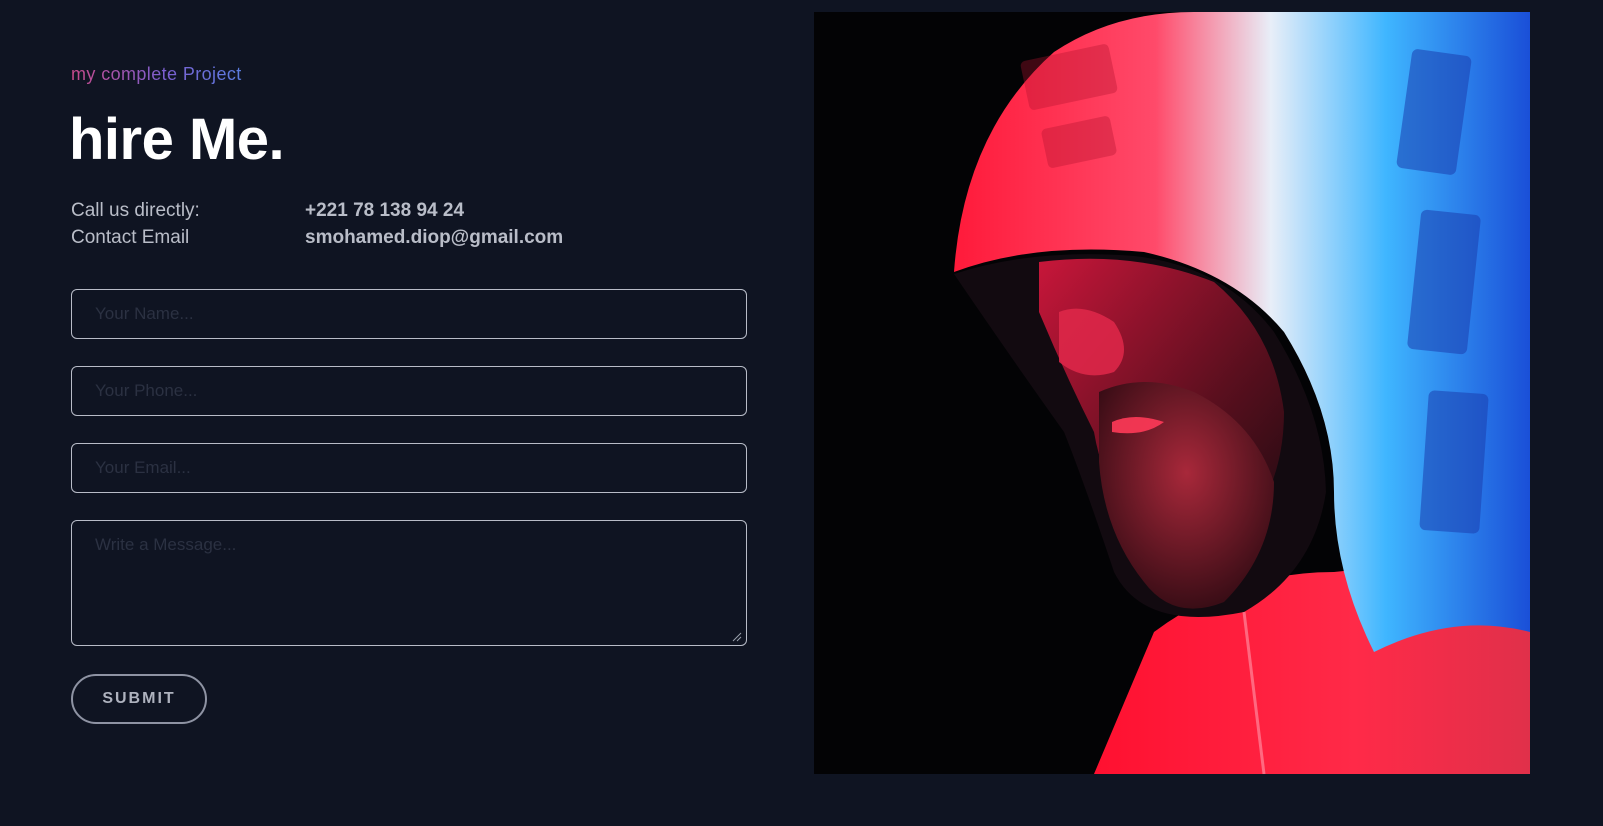  What do you see at coordinates (135, 210) in the screenshot?
I see `phone-label: Call us directly:` at bounding box center [135, 210].